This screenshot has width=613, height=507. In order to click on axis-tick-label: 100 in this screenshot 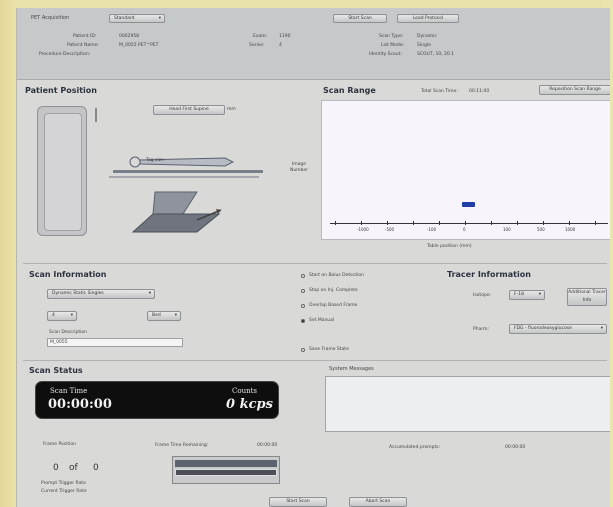, I will do `click(507, 229)`.